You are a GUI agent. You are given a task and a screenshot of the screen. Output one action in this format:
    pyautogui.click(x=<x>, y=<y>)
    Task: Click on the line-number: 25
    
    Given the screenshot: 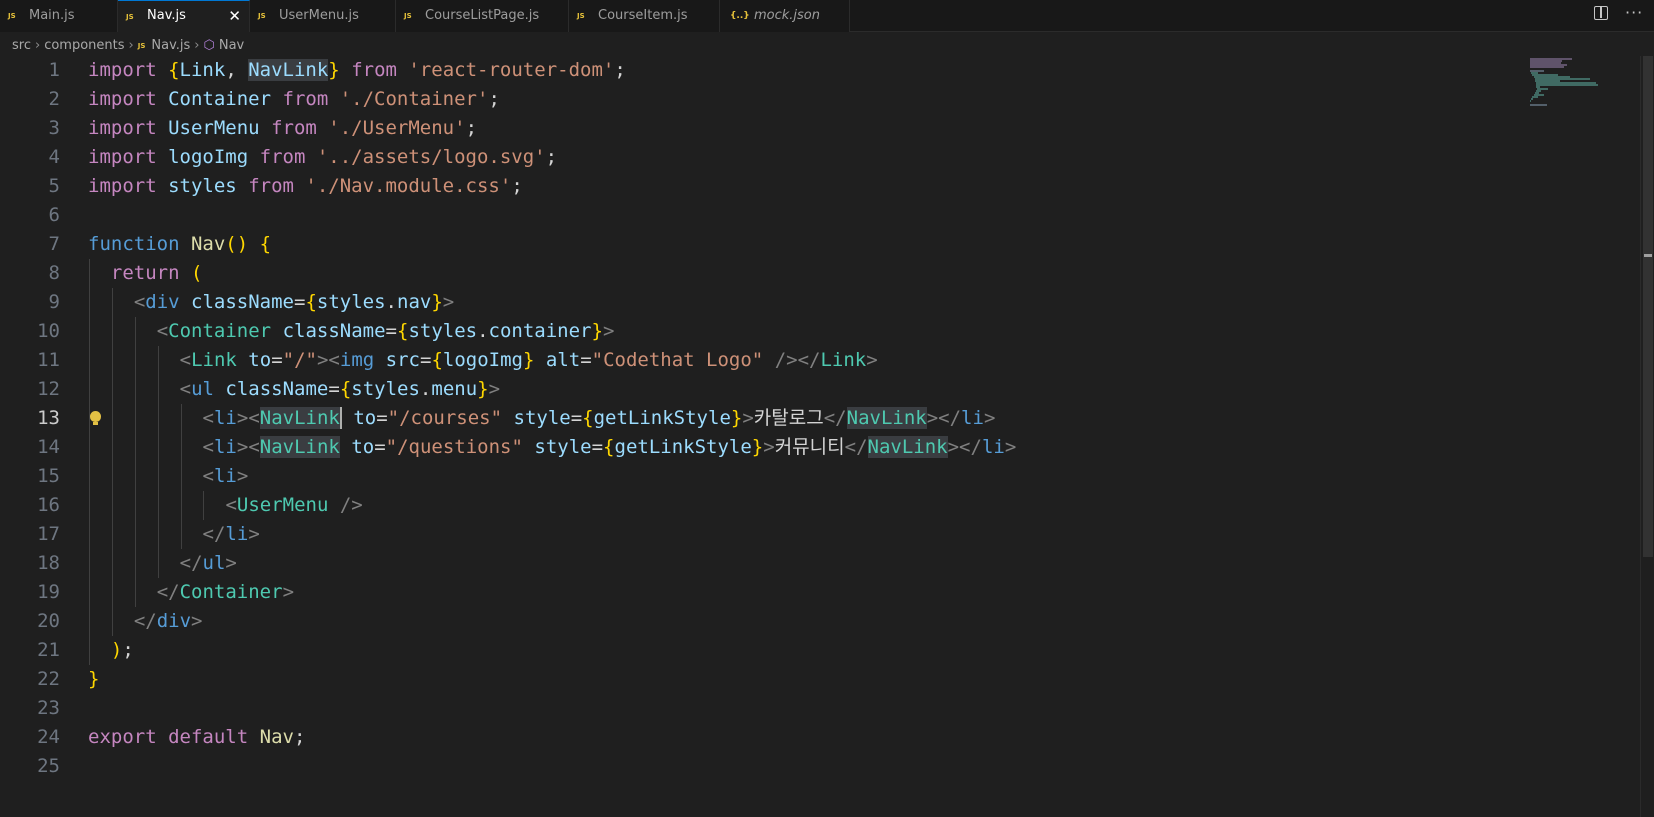 What is the action you would take?
    pyautogui.click(x=48, y=766)
    